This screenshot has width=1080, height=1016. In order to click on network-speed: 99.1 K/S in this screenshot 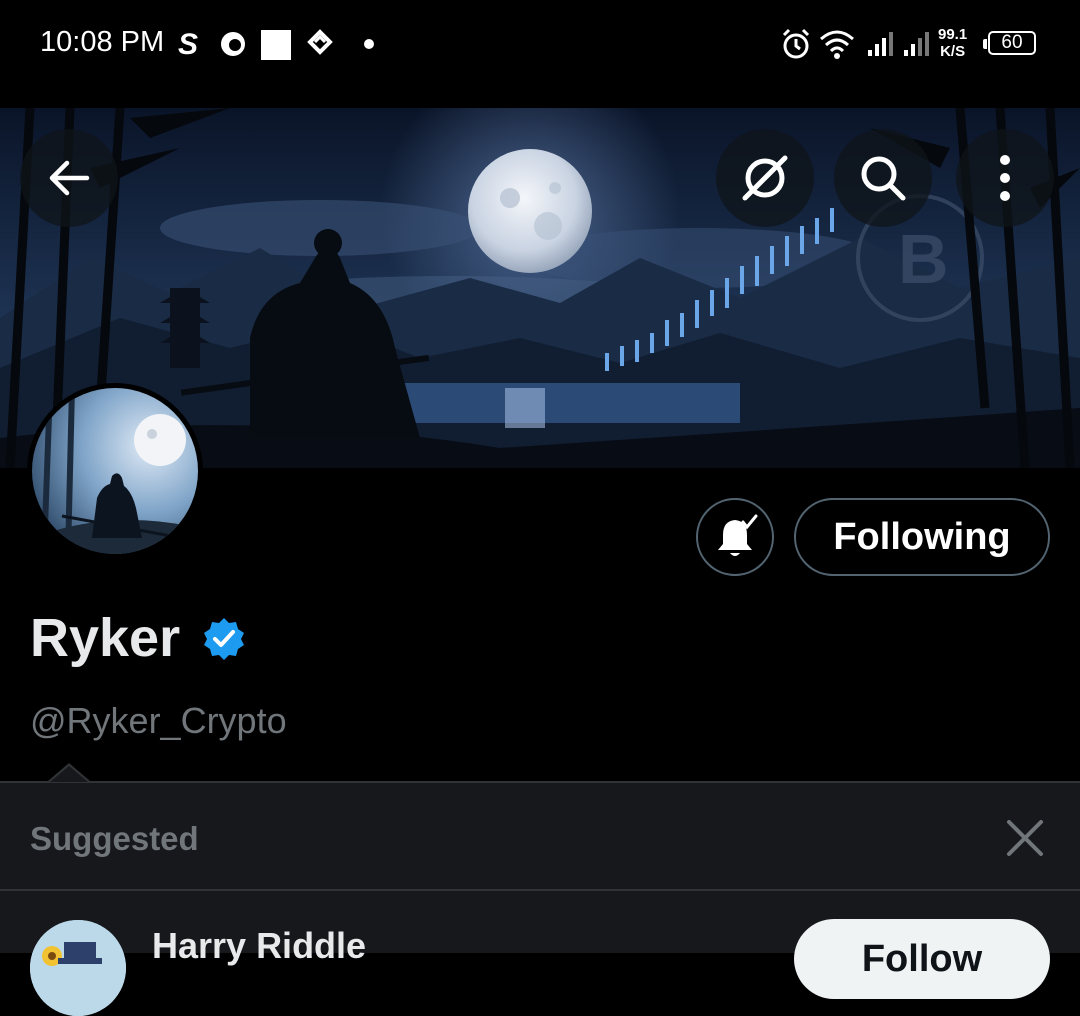, I will do `click(952, 43)`.